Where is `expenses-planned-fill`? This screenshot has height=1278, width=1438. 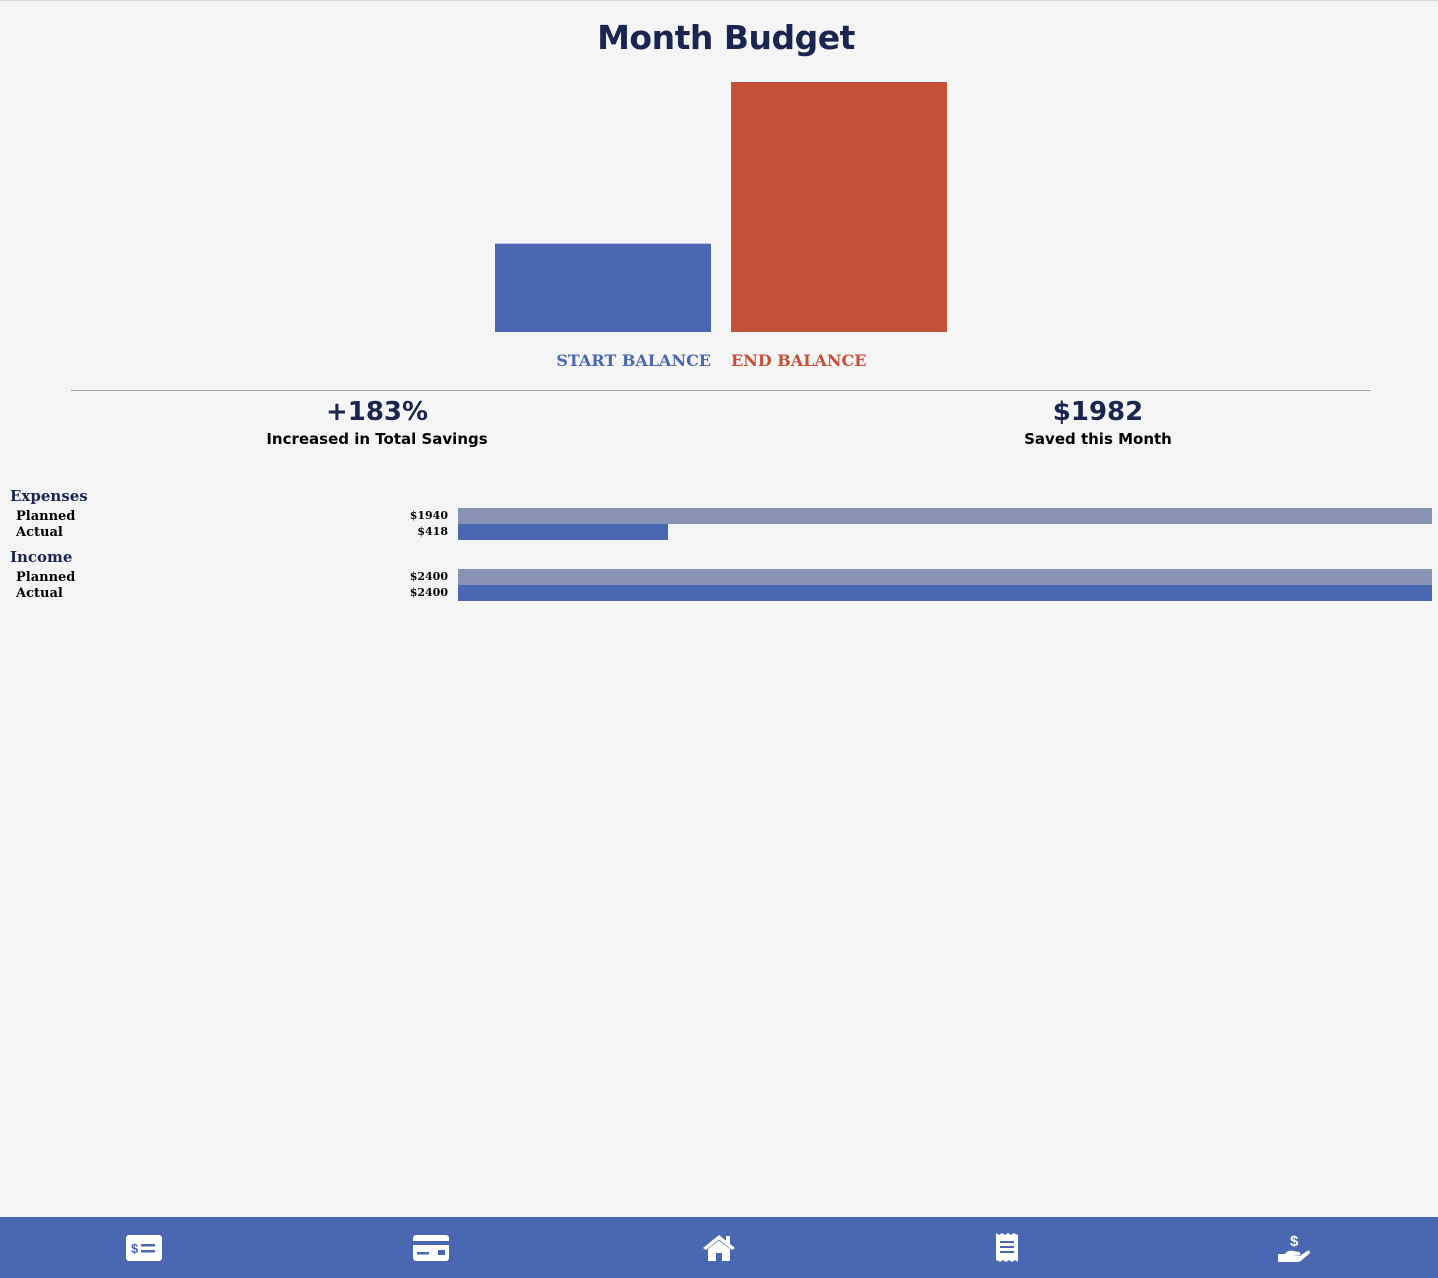
expenses-planned-fill is located at coordinates (945, 516).